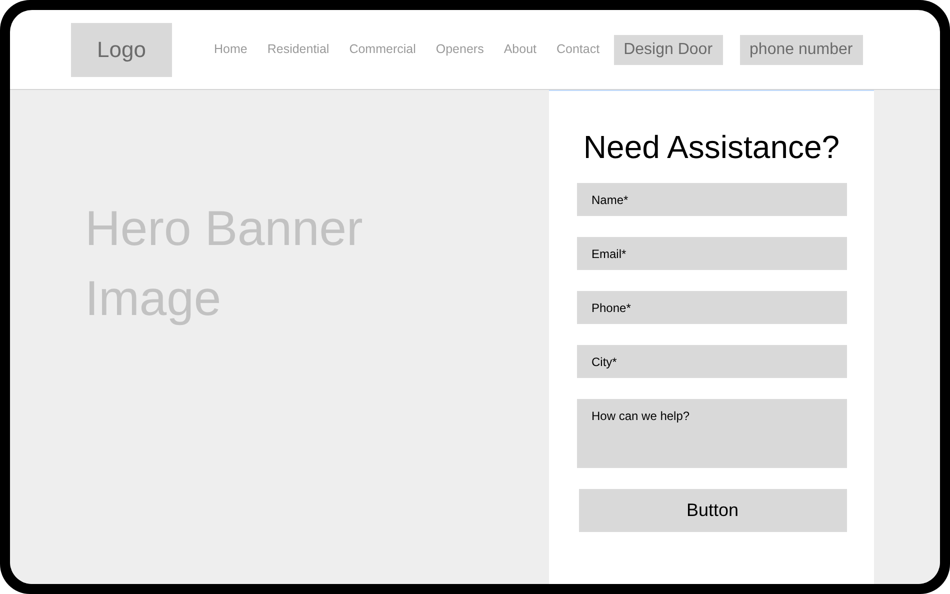 The width and height of the screenshot is (950, 594). What do you see at coordinates (121, 49) in the screenshot?
I see `logo-placeholder: Logo` at bounding box center [121, 49].